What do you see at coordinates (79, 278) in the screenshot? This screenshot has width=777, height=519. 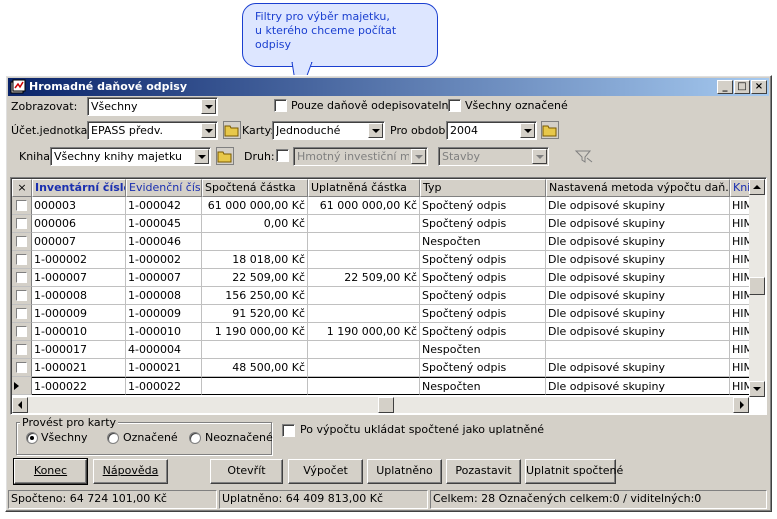 I see `col-inventarni-cislo-cell: 1-000007` at bounding box center [79, 278].